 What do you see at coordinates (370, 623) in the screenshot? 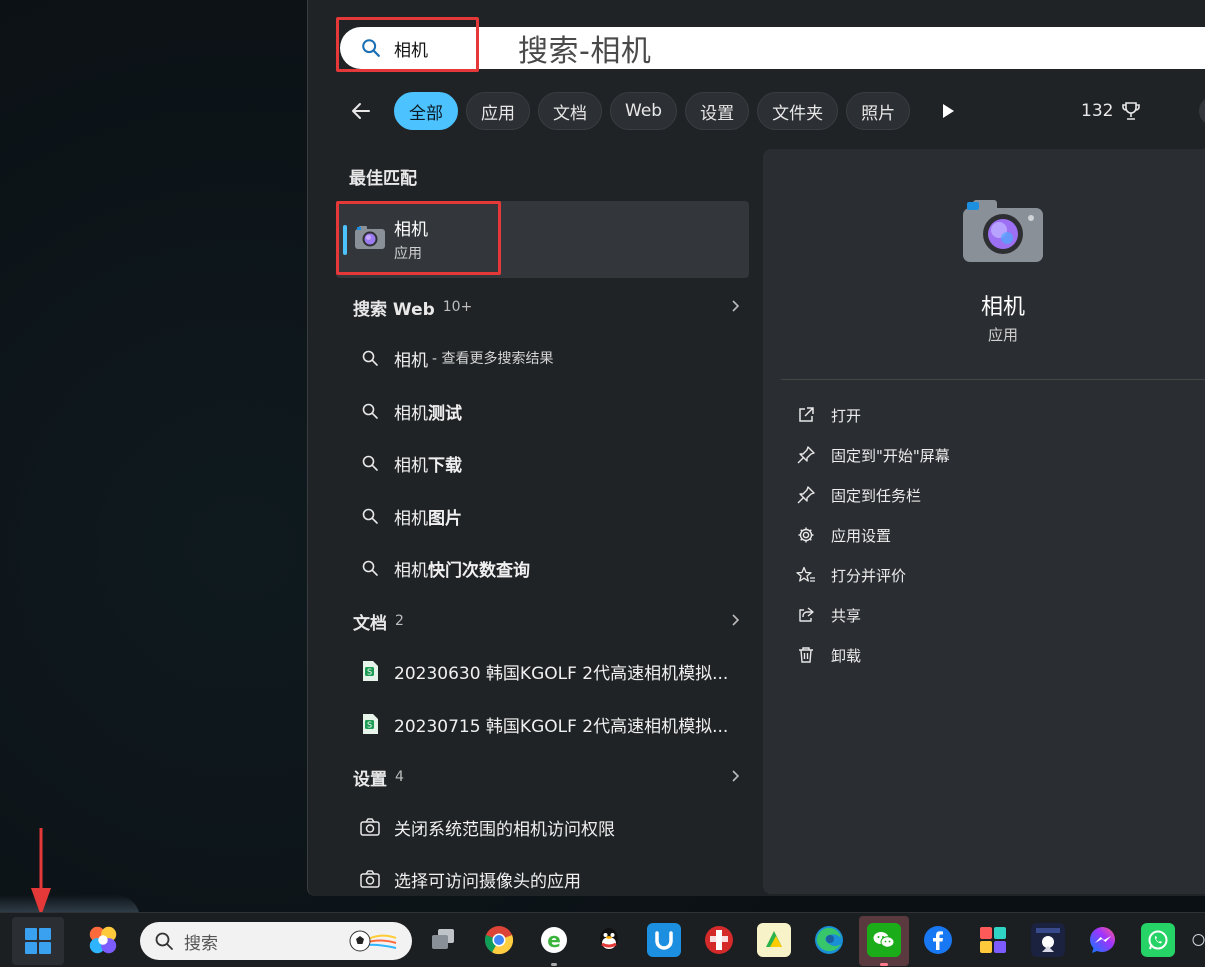
I see `documents-group-label: 文档` at bounding box center [370, 623].